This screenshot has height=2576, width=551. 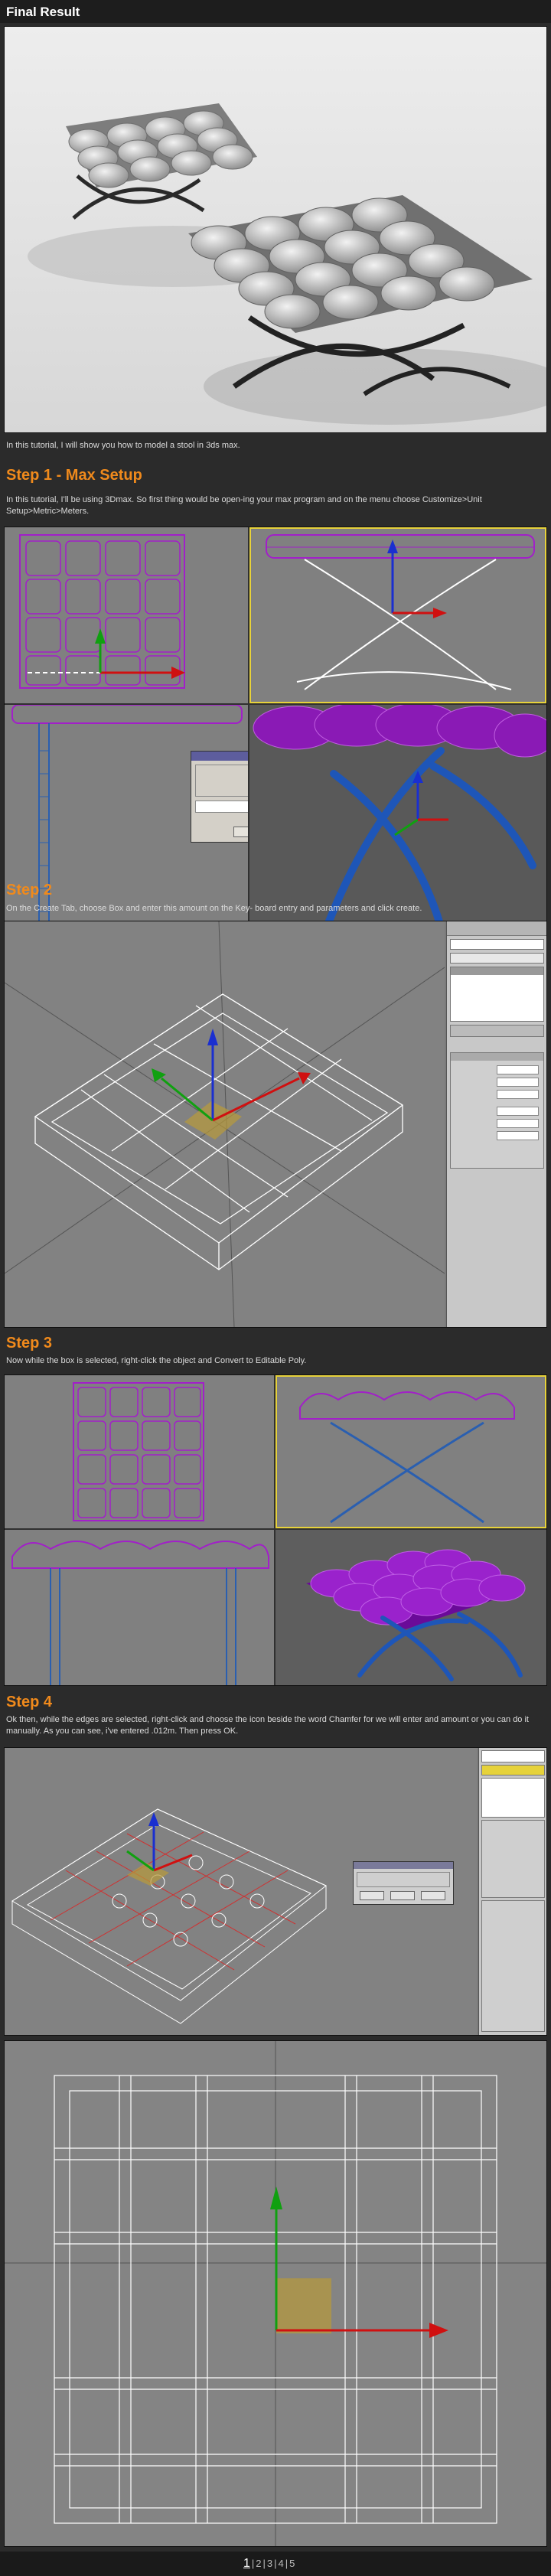 What do you see at coordinates (126, 615) in the screenshot?
I see `viewport-top` at bounding box center [126, 615].